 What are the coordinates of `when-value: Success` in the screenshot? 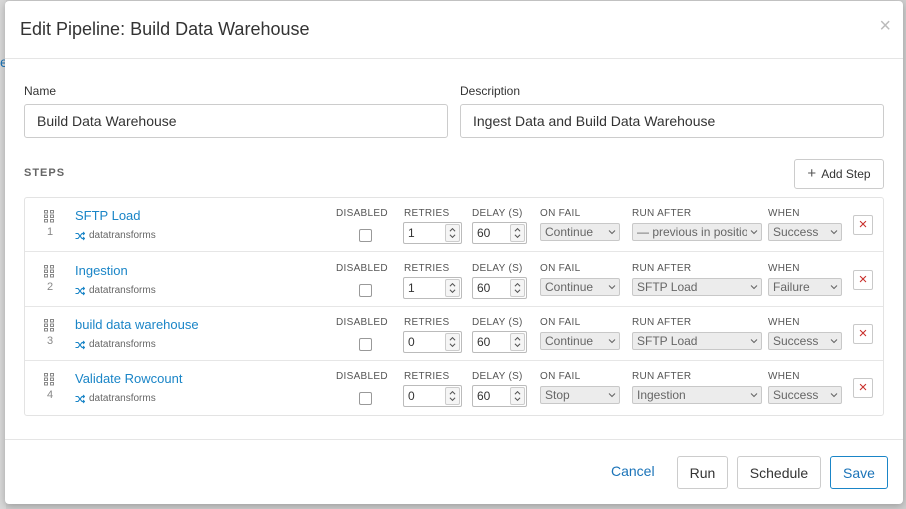 It's located at (796, 232).